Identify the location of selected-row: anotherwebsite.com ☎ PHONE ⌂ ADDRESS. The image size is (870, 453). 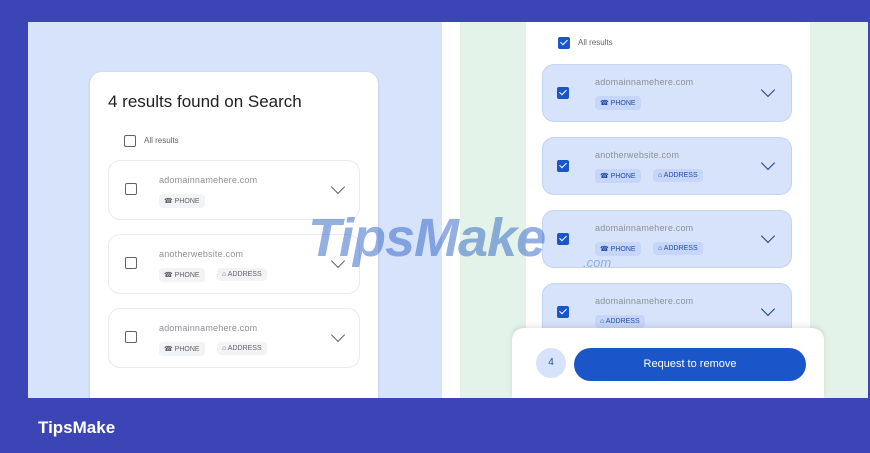
(667, 166).